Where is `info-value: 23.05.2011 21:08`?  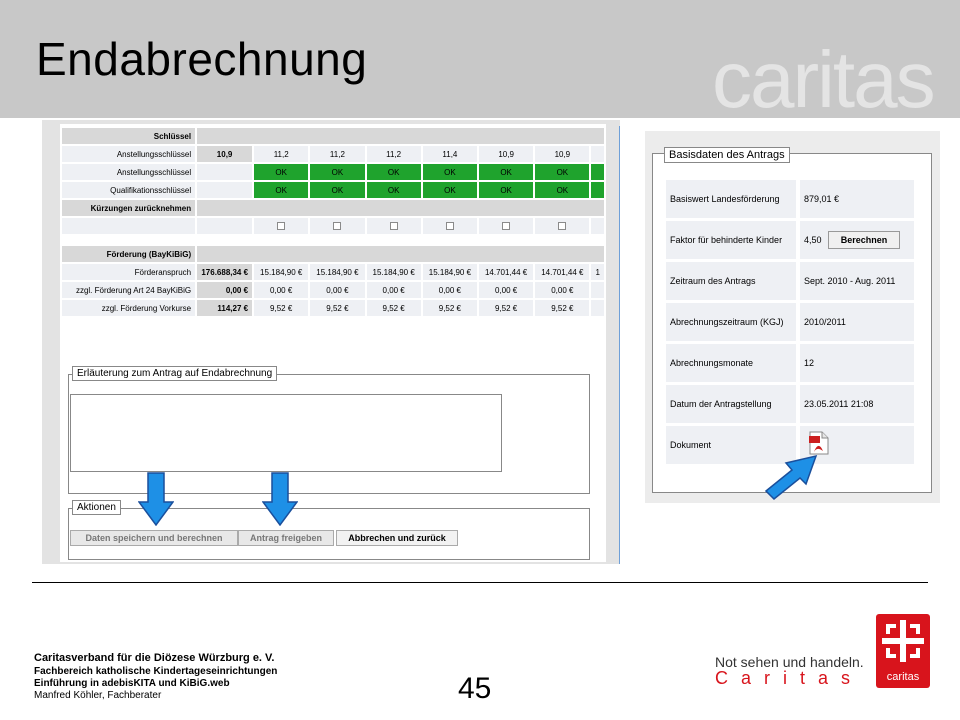
info-value: 23.05.2011 21:08 is located at coordinates (857, 404).